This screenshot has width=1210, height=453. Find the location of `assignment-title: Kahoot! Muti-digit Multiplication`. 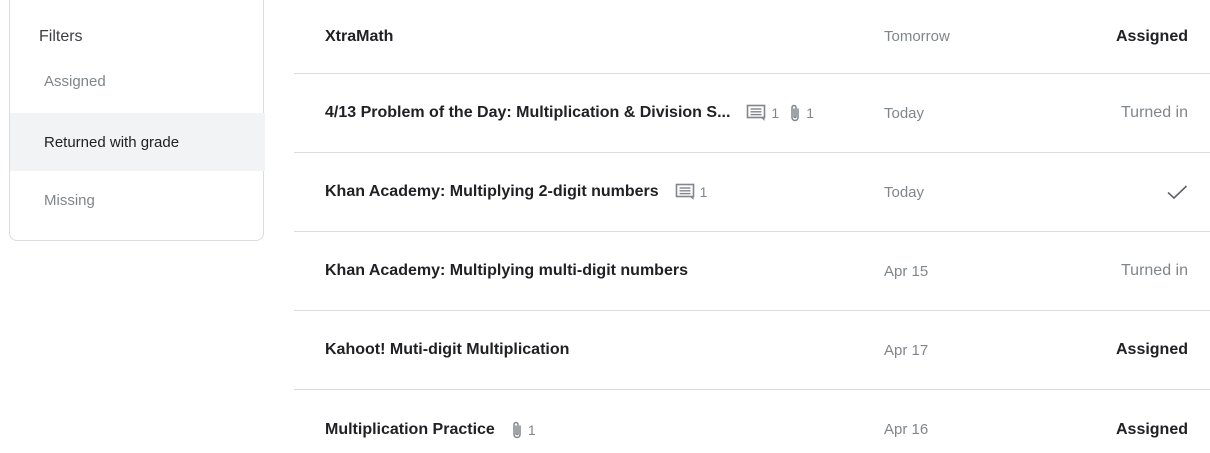

assignment-title: Kahoot! Muti-digit Multiplication is located at coordinates (447, 350).